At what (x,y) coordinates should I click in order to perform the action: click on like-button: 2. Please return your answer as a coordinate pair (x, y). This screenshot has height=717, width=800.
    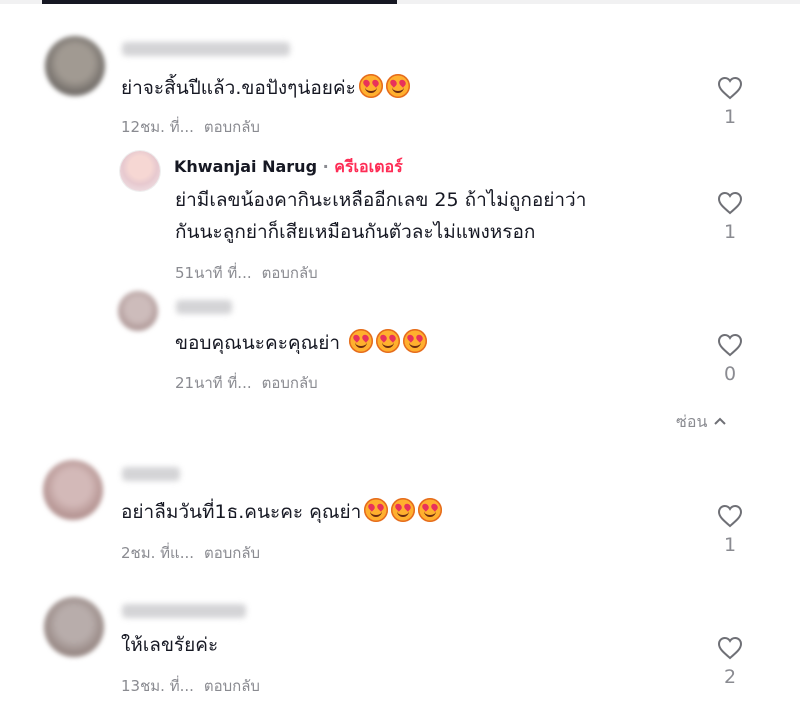
    Looking at the image, I should click on (730, 662).